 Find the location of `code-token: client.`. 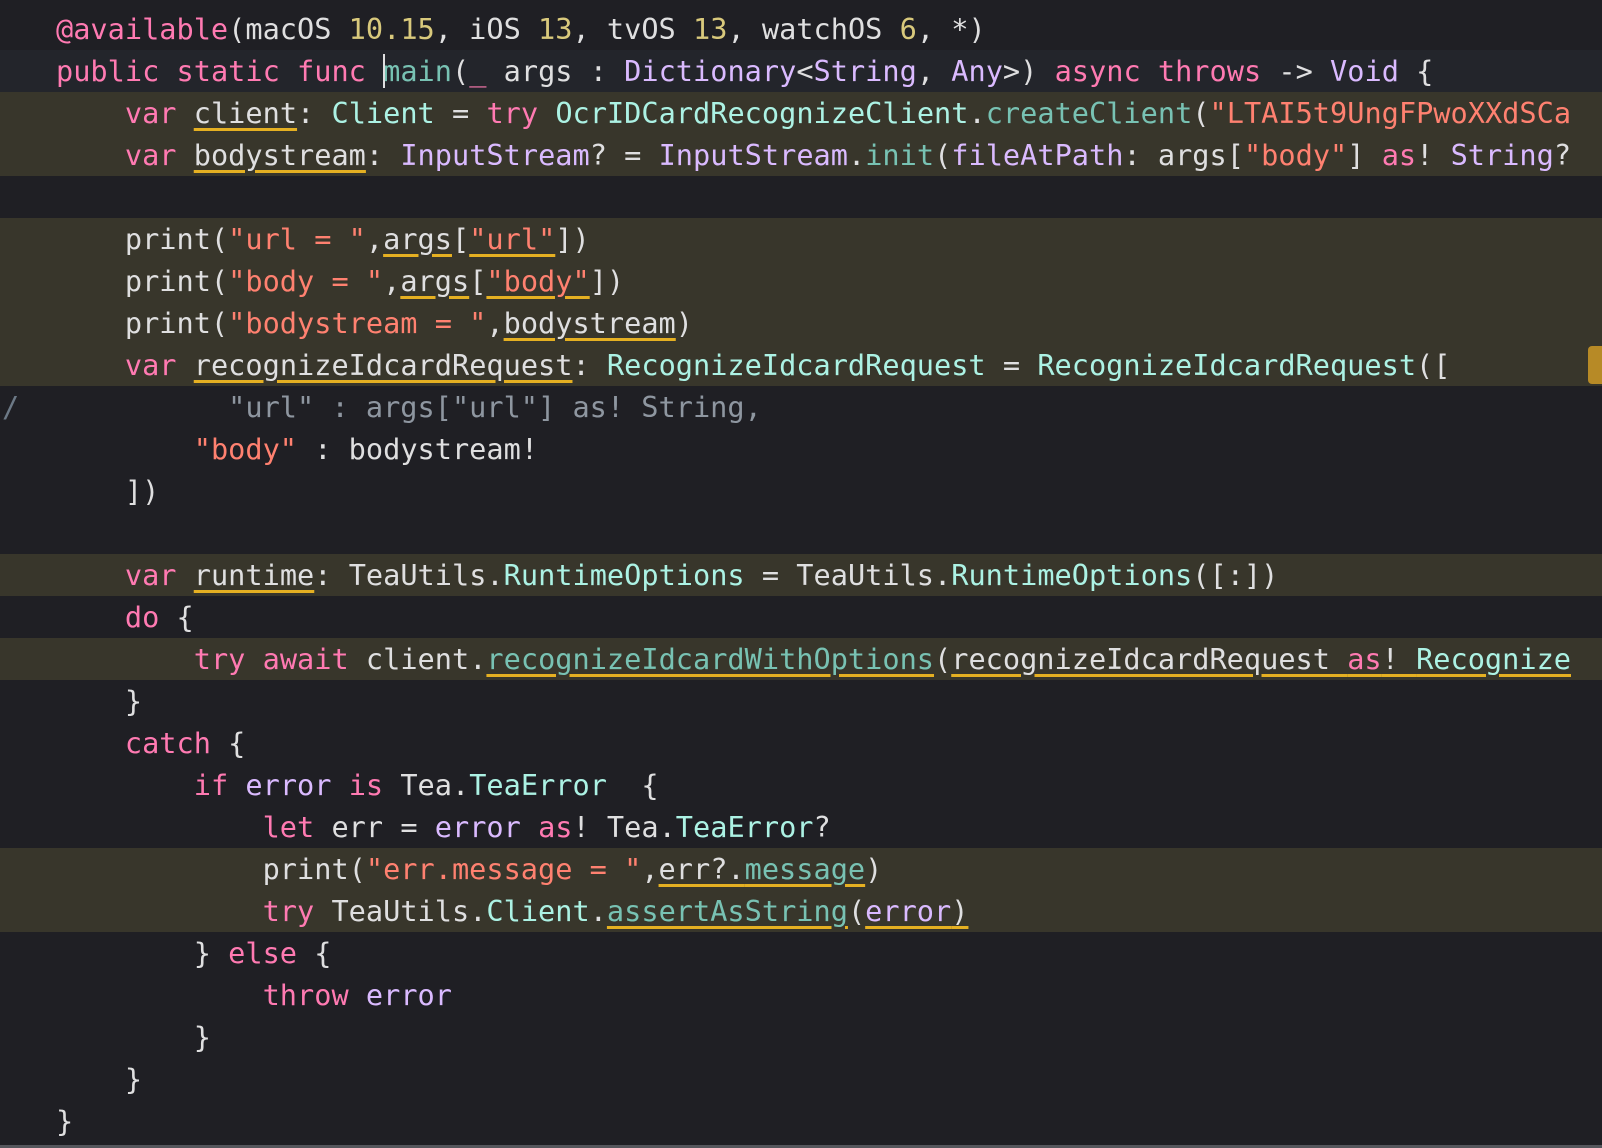

code-token: client. is located at coordinates (426, 659).